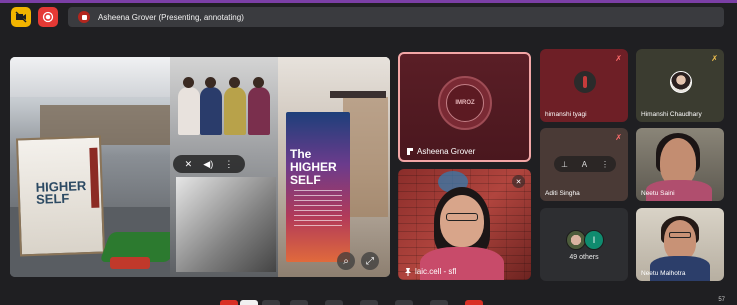 The width and height of the screenshot is (737, 305). I want to click on participant-name: Aditi Singha, so click(562, 193).